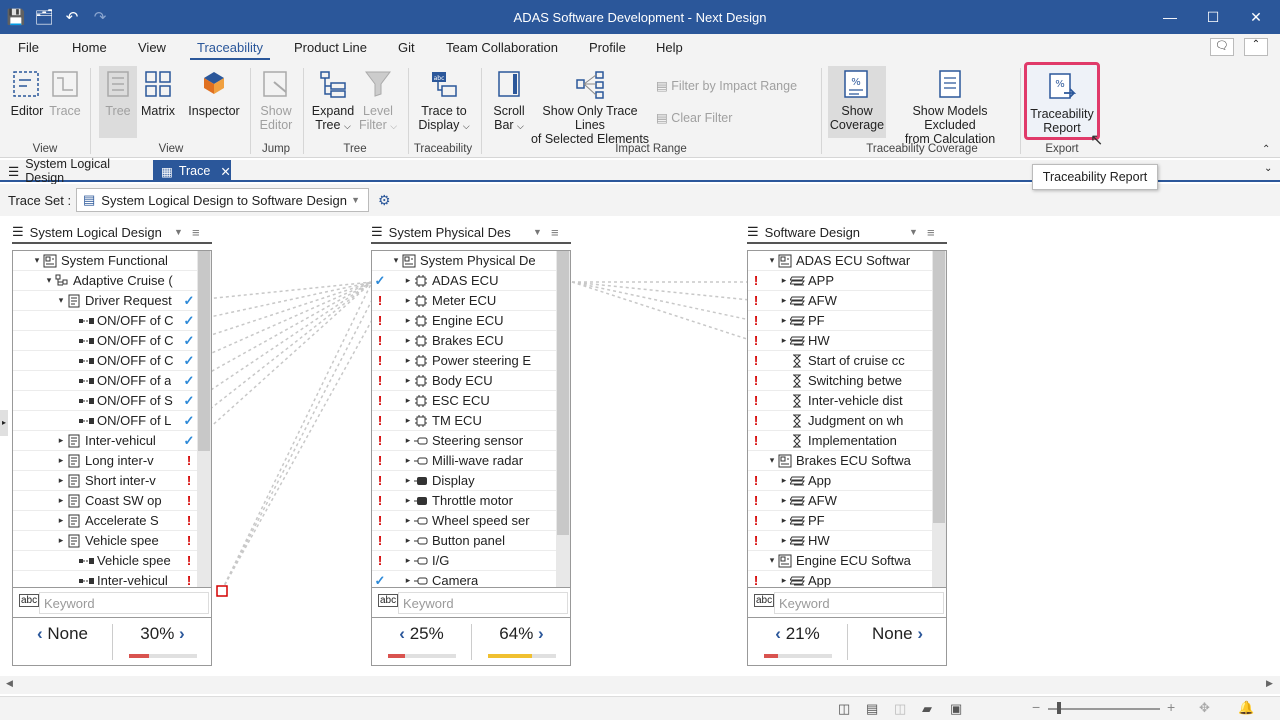  What do you see at coordinates (840, 441) in the screenshot?
I see `tree-row: ! Implementation` at bounding box center [840, 441].